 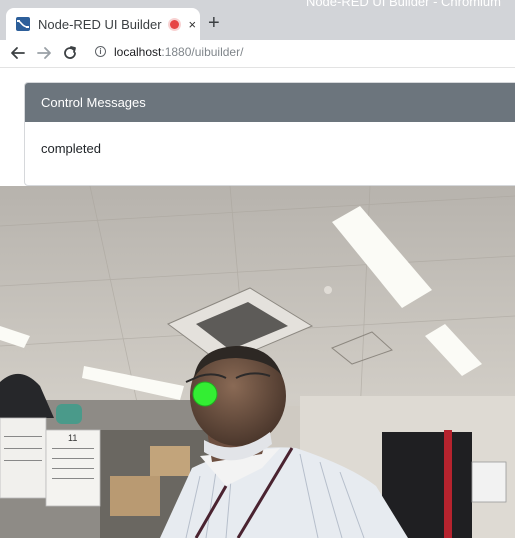 I want to click on node-red-favicon-icon, so click(x=23, y=24).